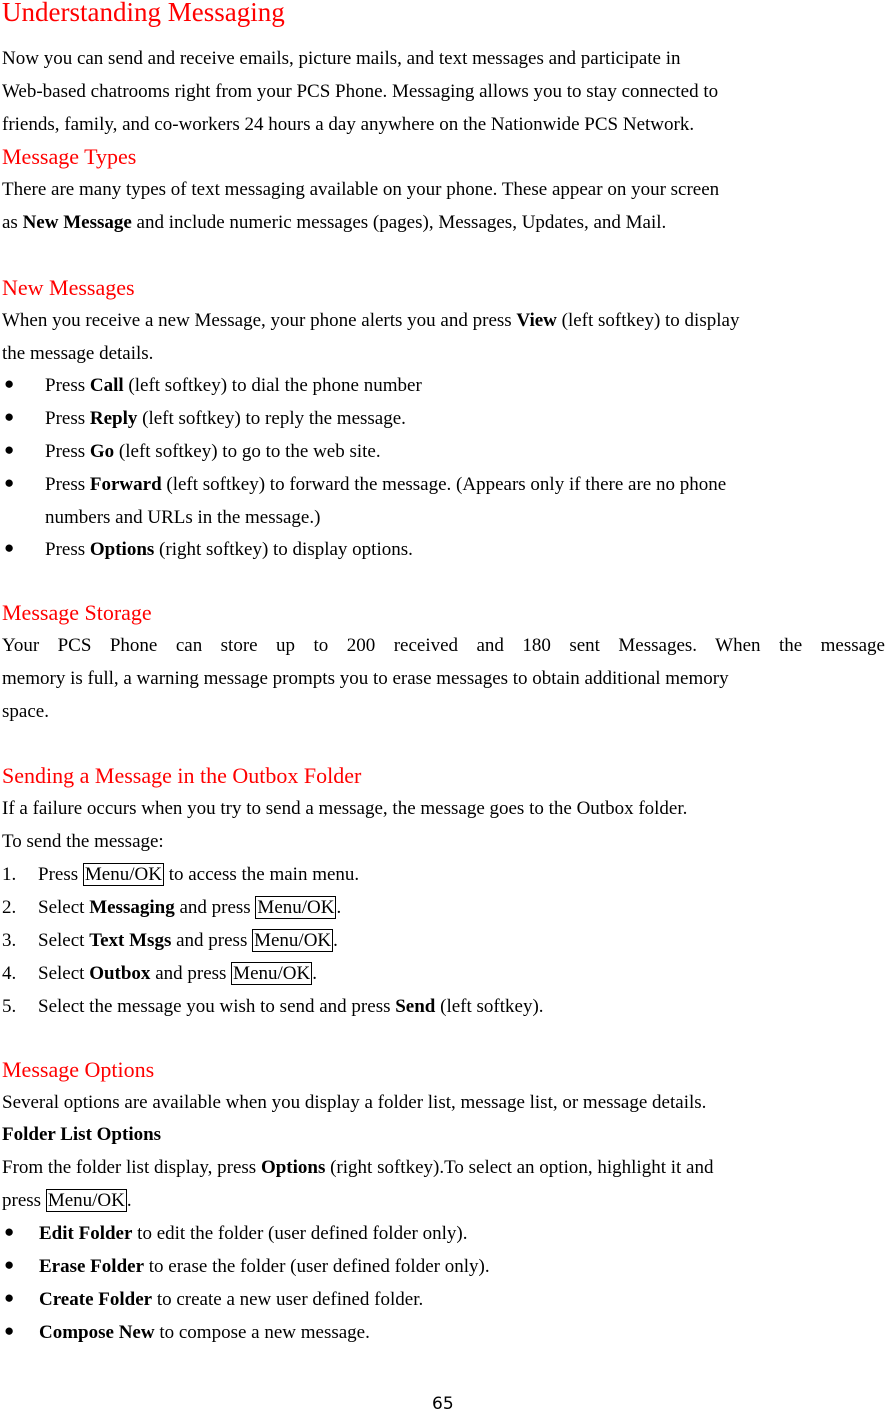 The width and height of the screenshot is (887, 1415). What do you see at coordinates (9, 874) in the screenshot?
I see `step-number: 1.` at bounding box center [9, 874].